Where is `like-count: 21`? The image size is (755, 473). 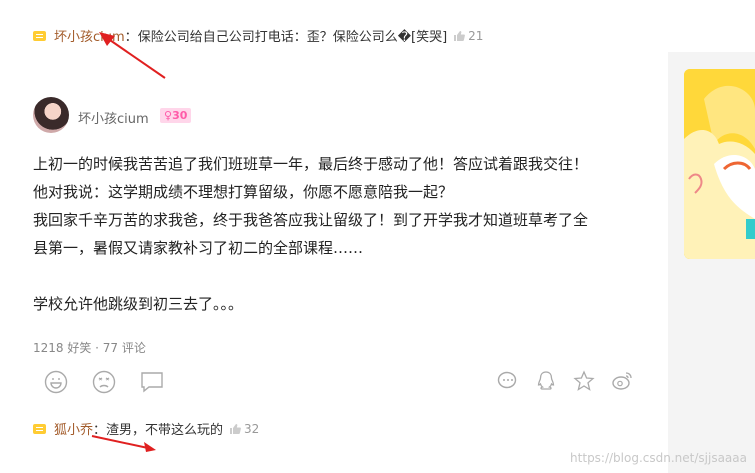 like-count: 21 is located at coordinates (476, 35).